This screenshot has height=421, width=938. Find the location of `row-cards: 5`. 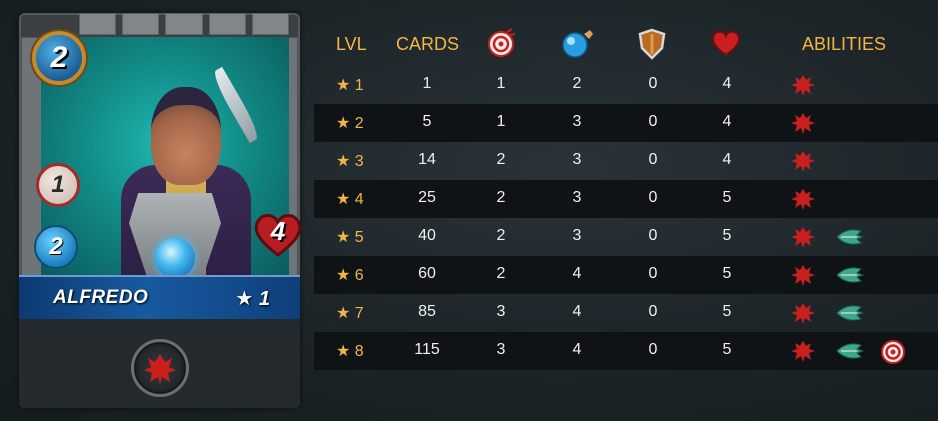

row-cards: 5 is located at coordinates (427, 121).